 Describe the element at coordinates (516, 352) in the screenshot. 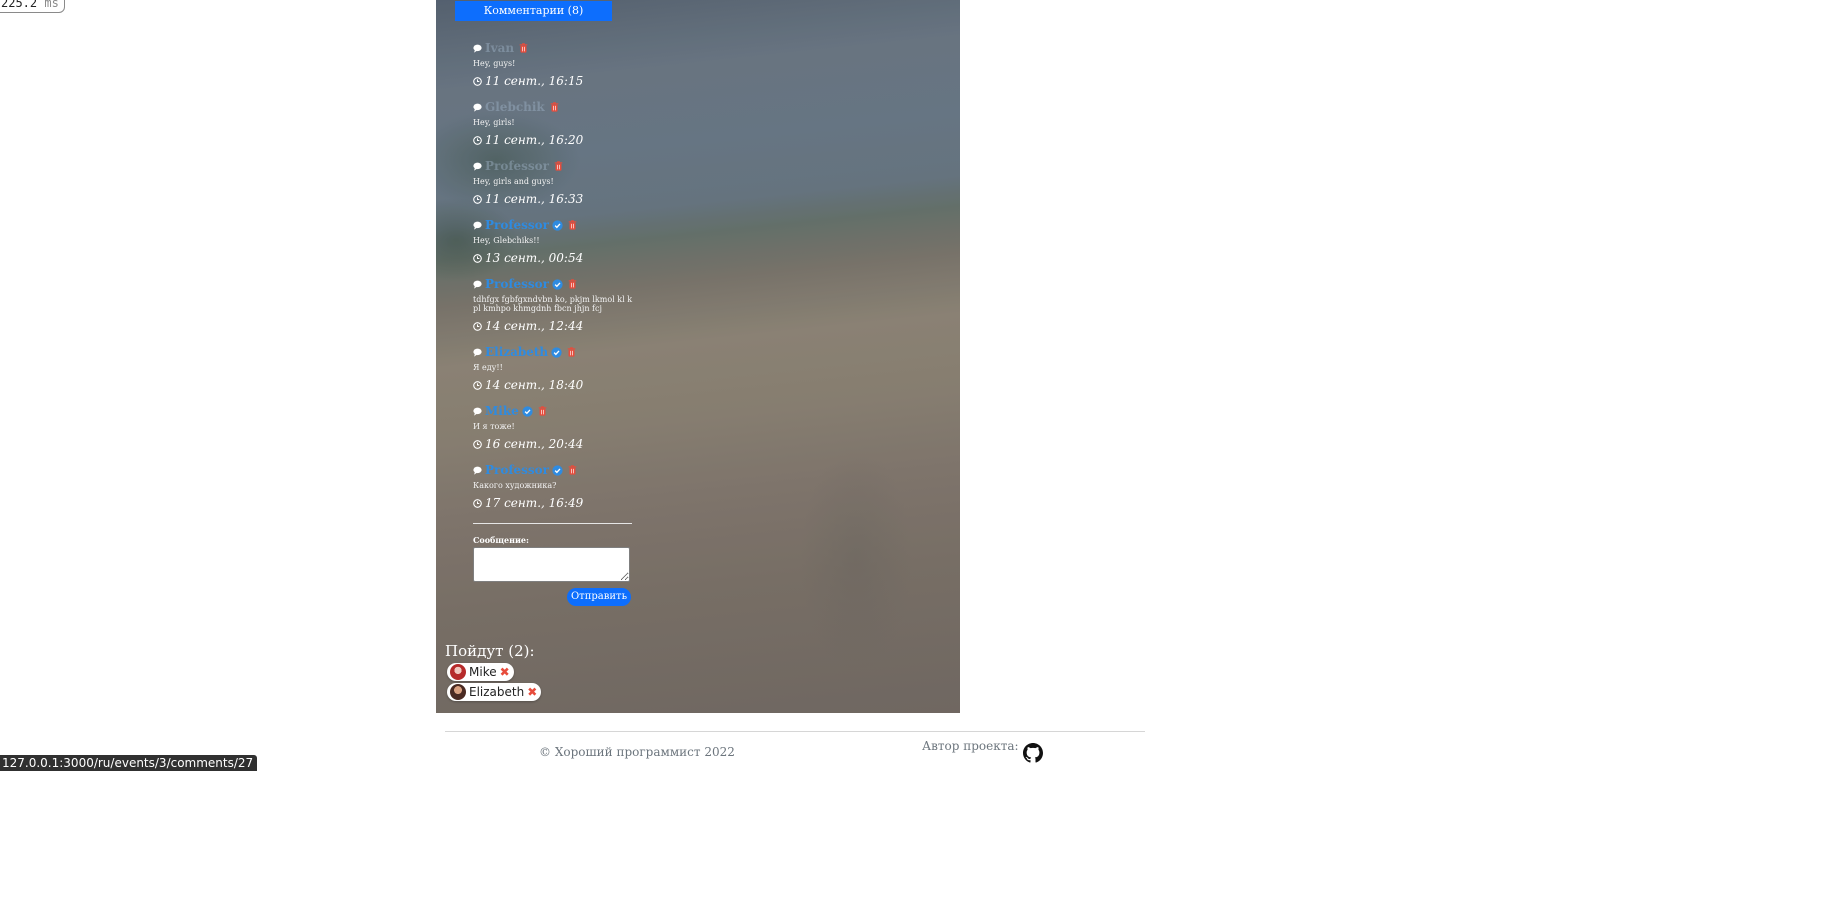

I see `comment-author-link: Elizabeth` at that location.